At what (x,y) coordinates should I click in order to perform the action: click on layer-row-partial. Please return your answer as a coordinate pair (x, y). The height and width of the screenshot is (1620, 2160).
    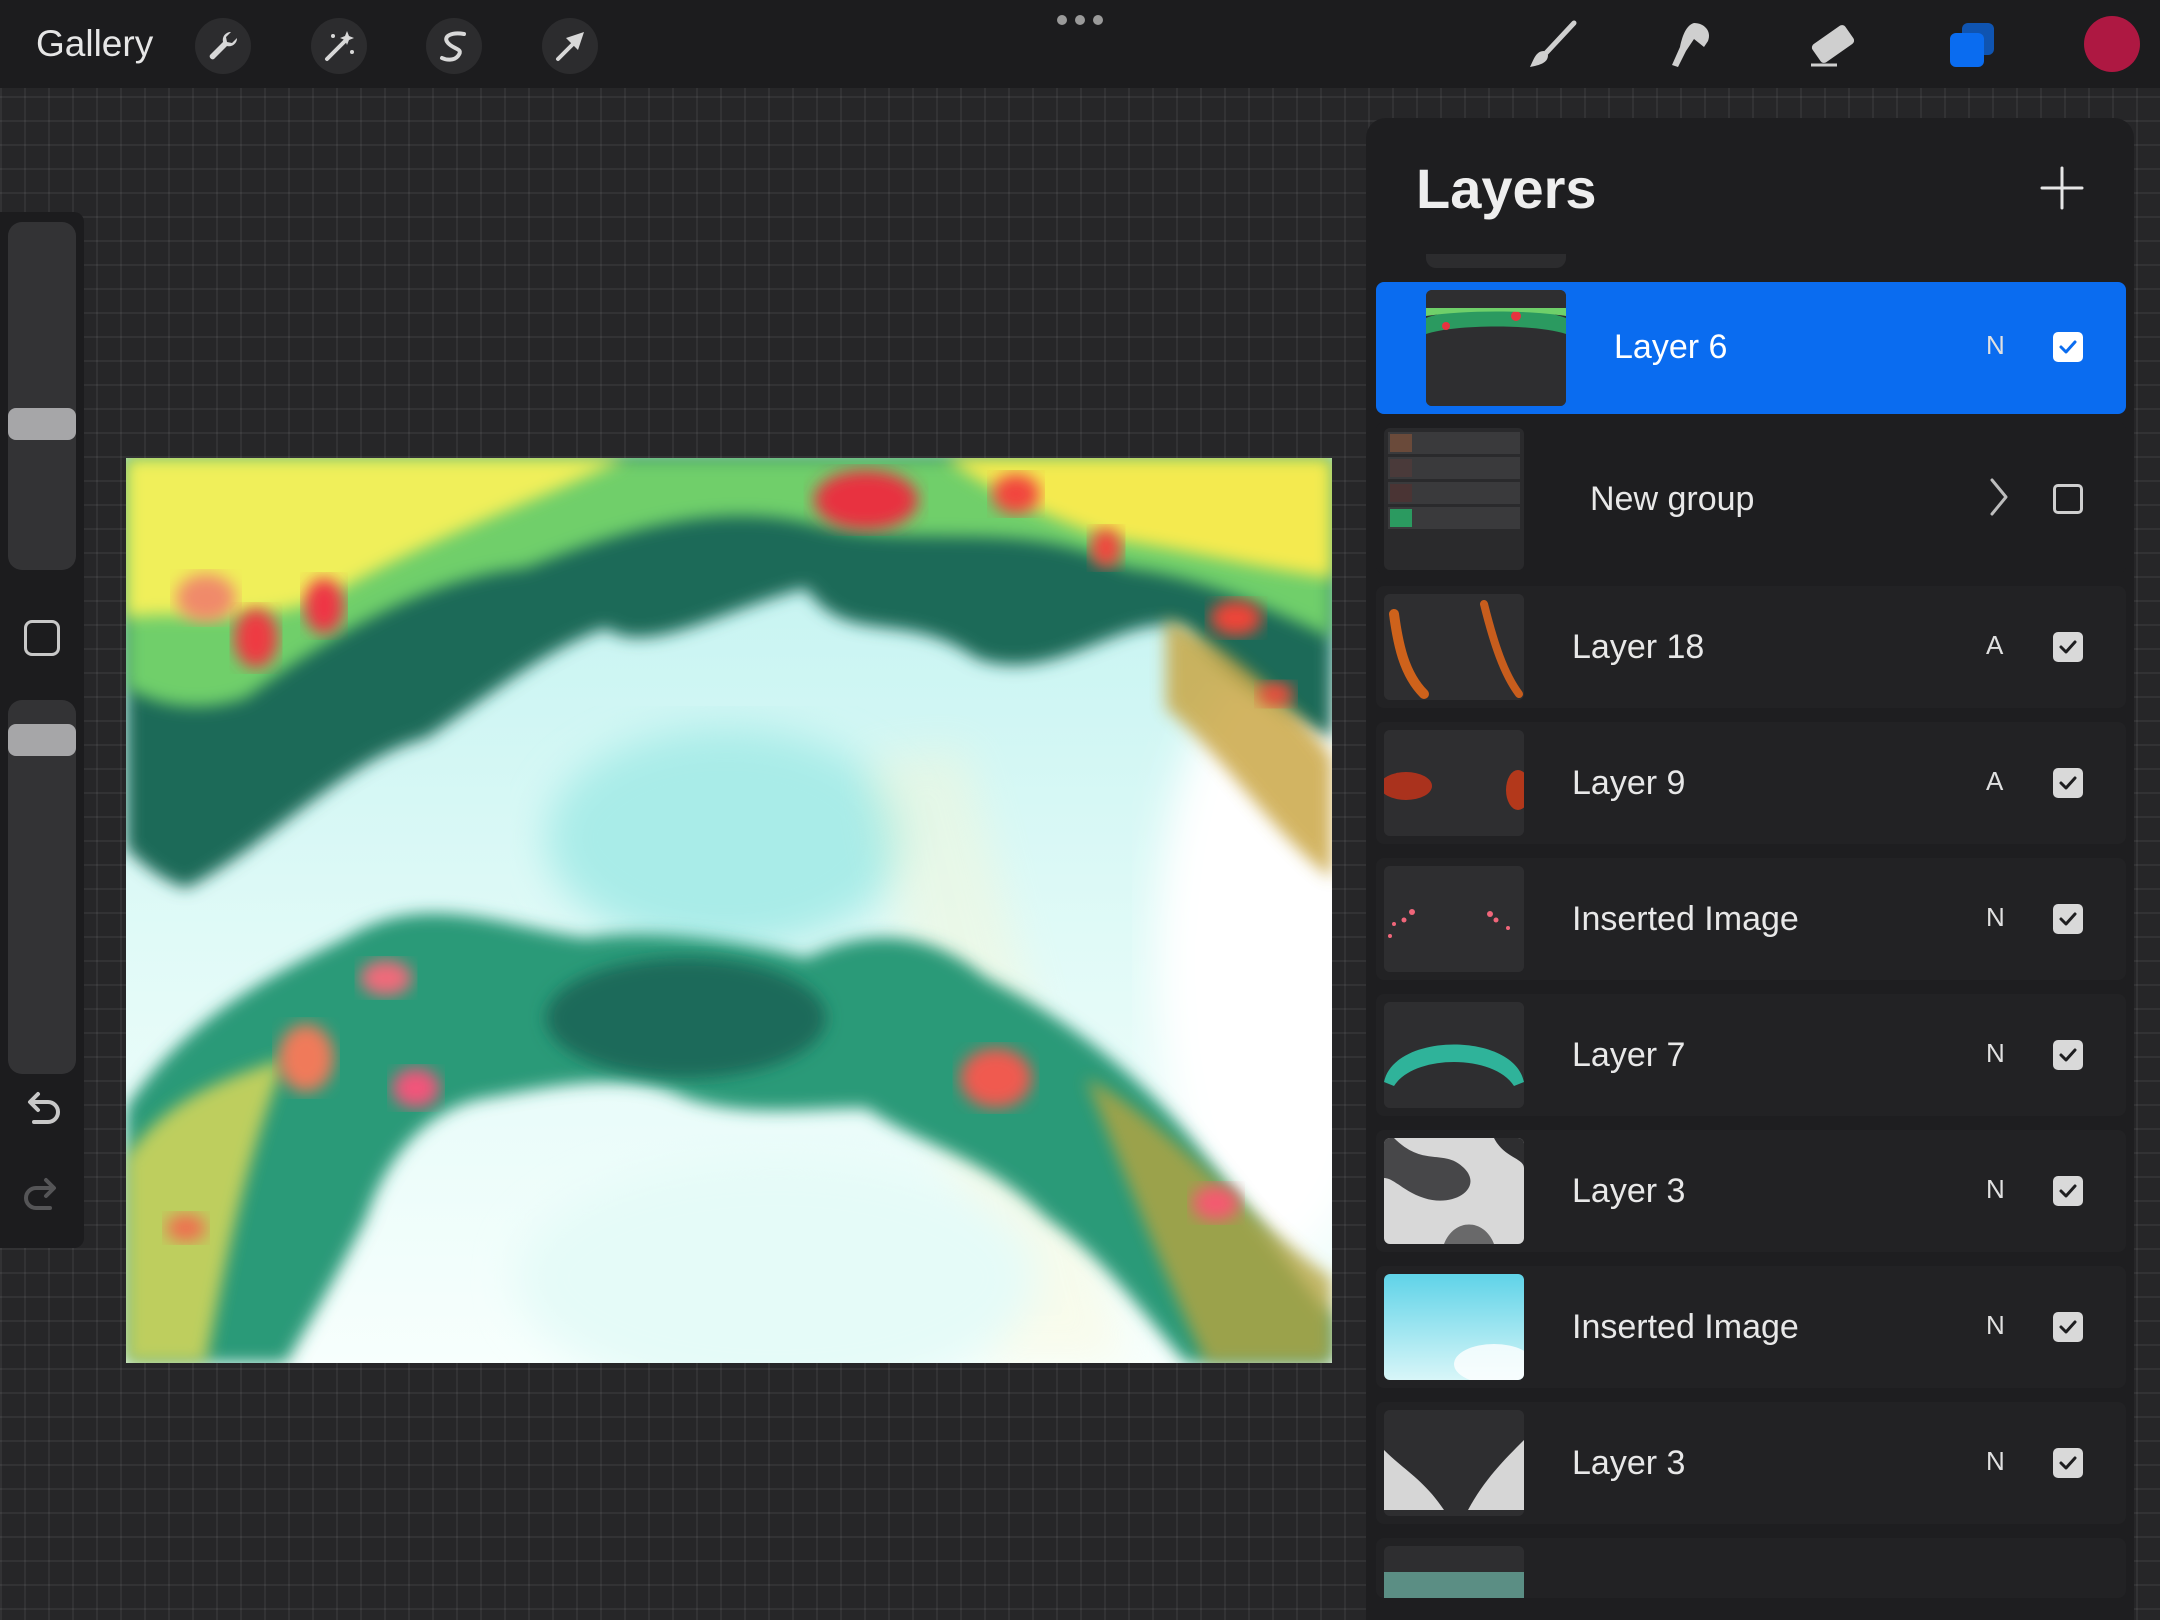
    Looking at the image, I should click on (1496, 261).